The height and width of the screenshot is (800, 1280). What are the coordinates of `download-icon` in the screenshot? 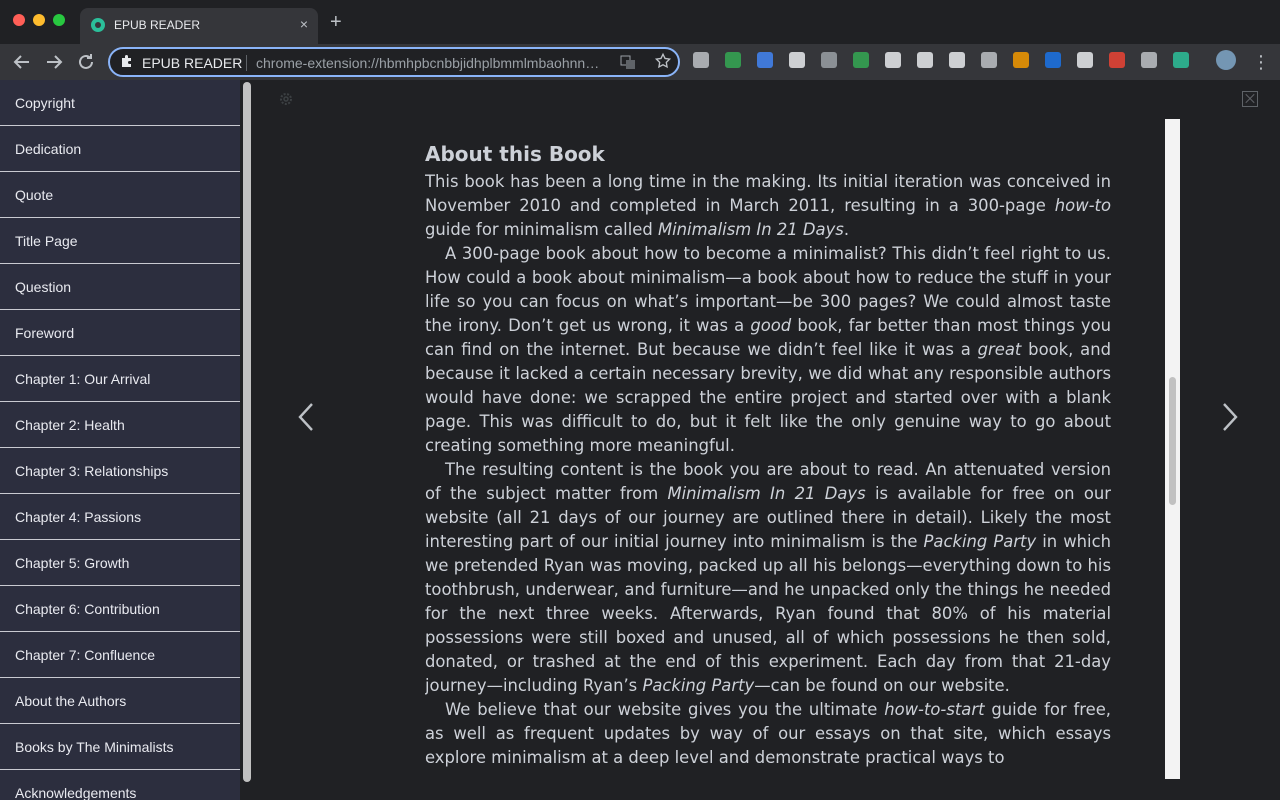 It's located at (1021, 60).